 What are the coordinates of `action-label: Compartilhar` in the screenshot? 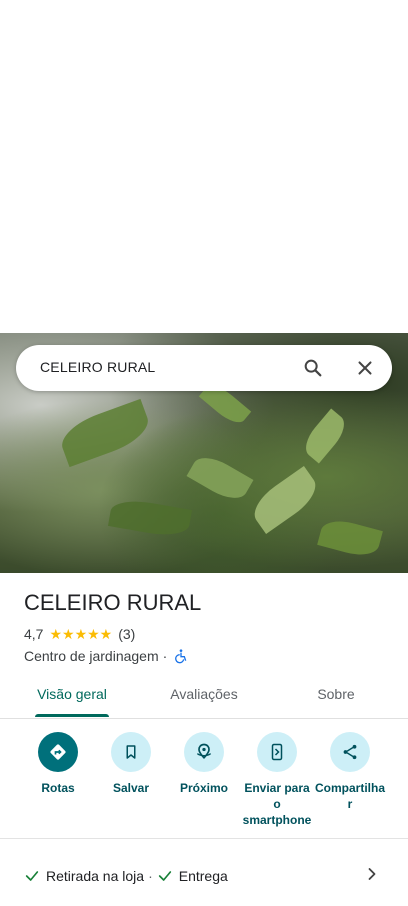 It's located at (349, 796).